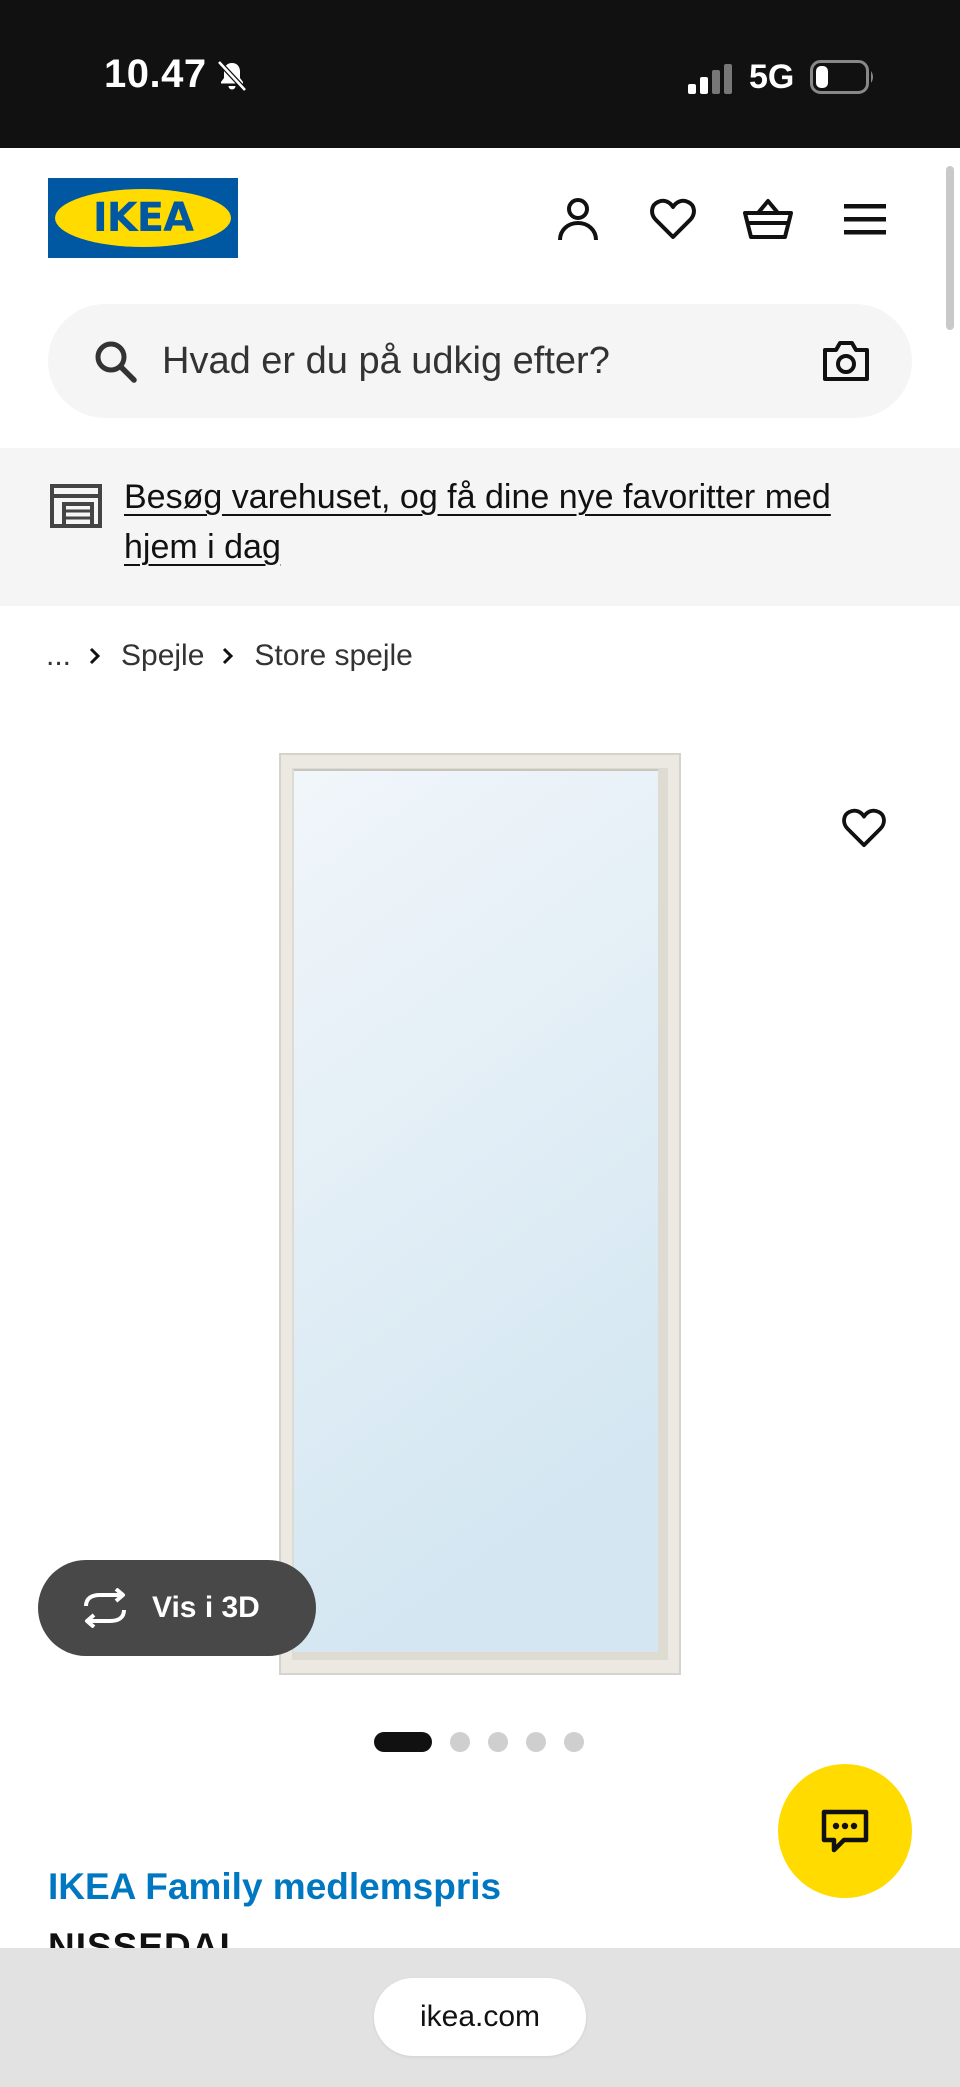 The height and width of the screenshot is (2087, 960). Describe the element at coordinates (162, 656) in the screenshot. I see `breadcrumb-spejle: Spejle` at that location.